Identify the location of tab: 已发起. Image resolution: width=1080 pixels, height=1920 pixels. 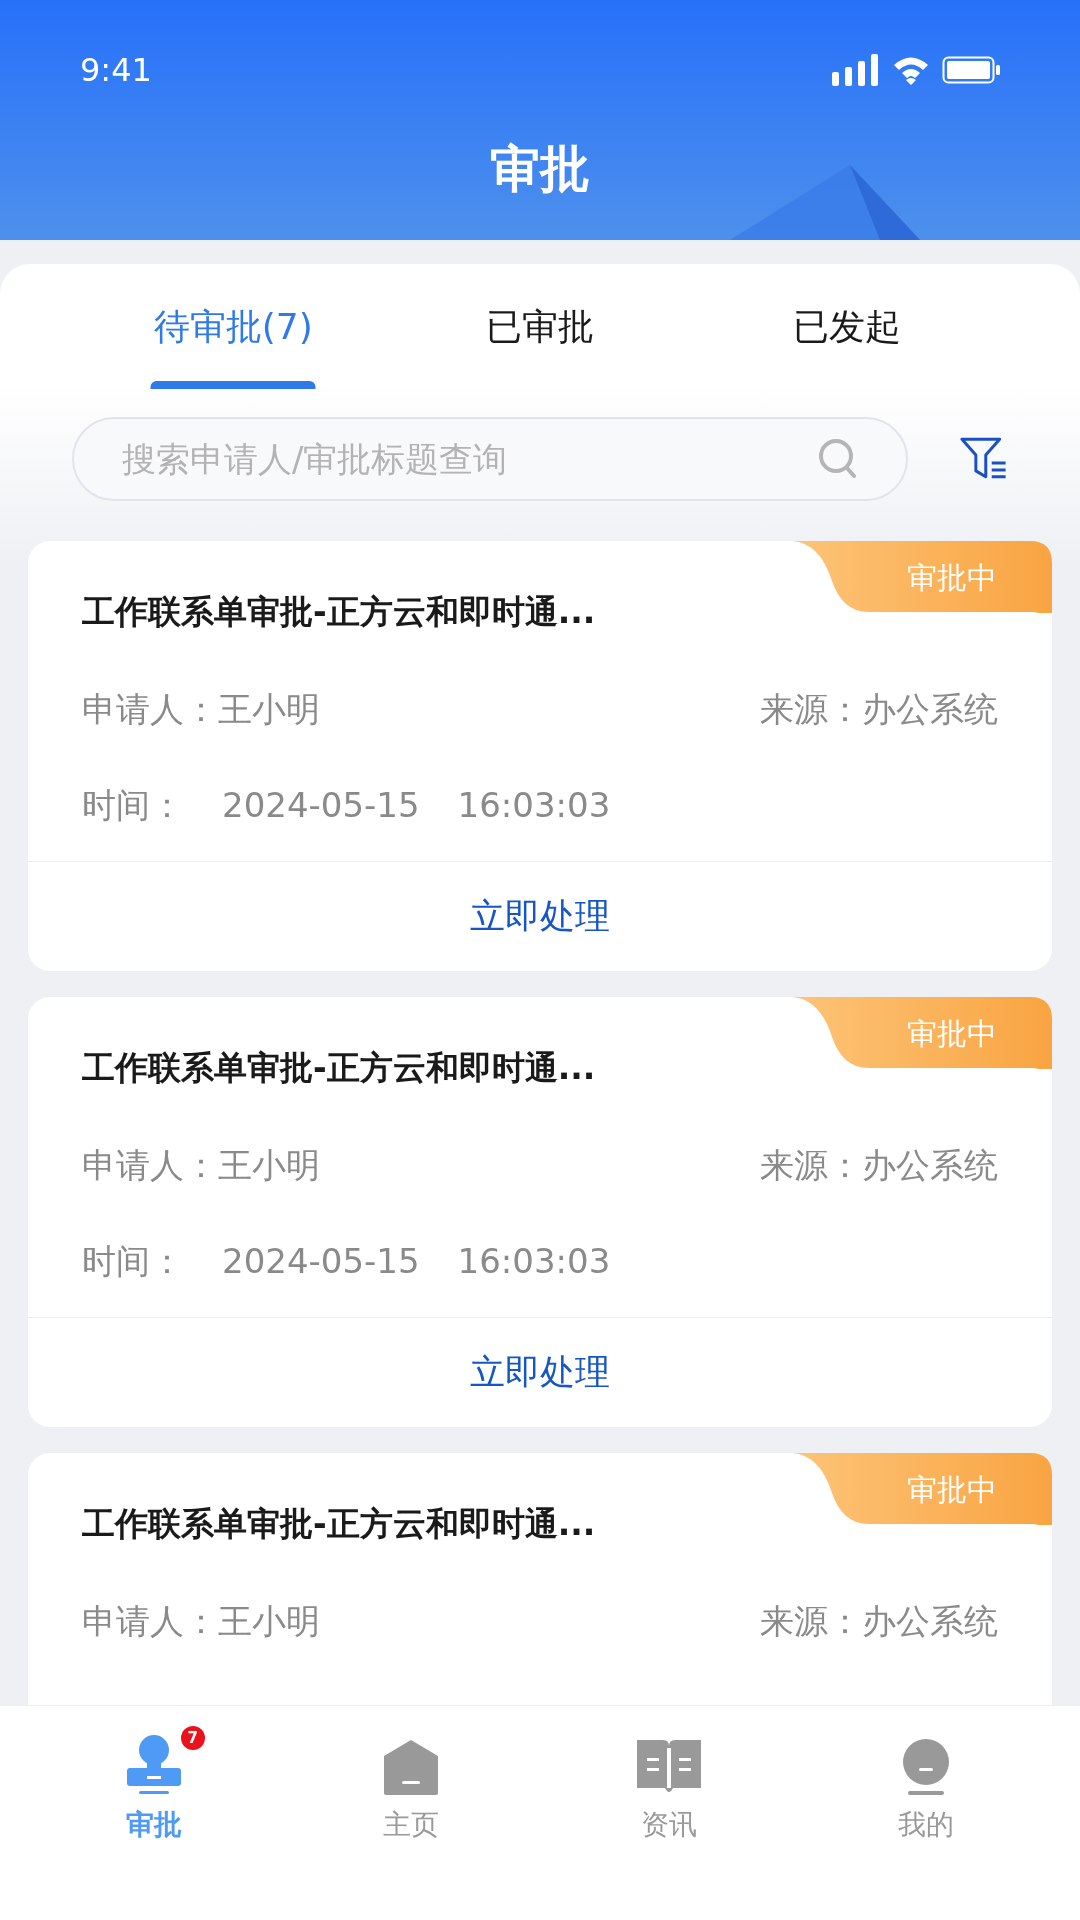
(846, 326).